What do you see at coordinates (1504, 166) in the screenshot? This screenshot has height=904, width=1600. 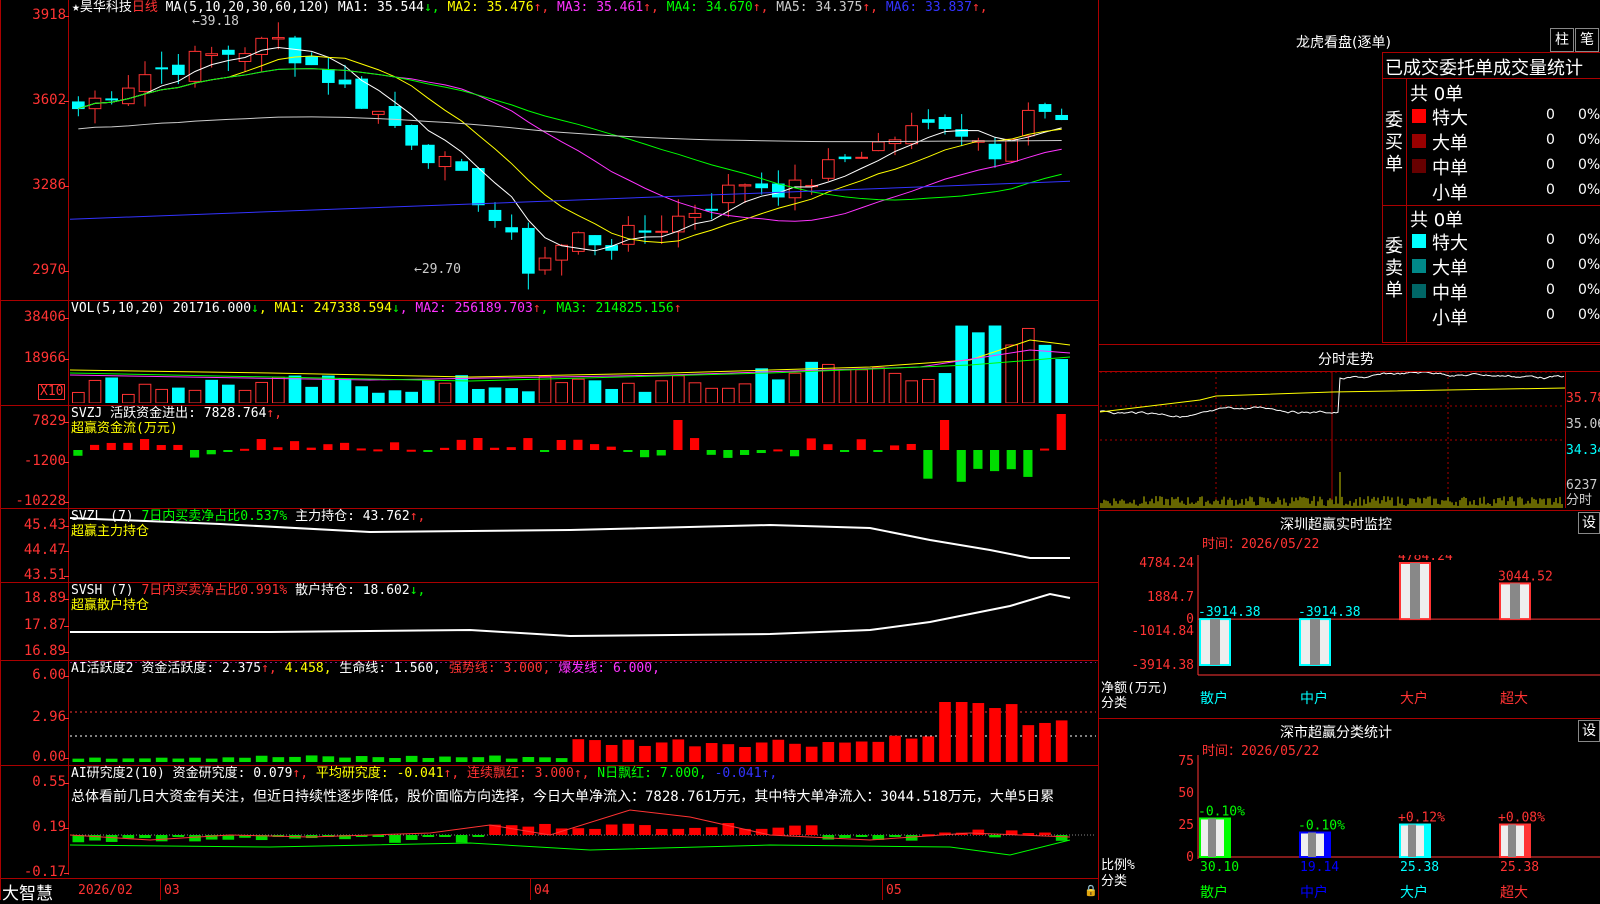 I see `buy-row-2: 中单 0 0%` at bounding box center [1504, 166].